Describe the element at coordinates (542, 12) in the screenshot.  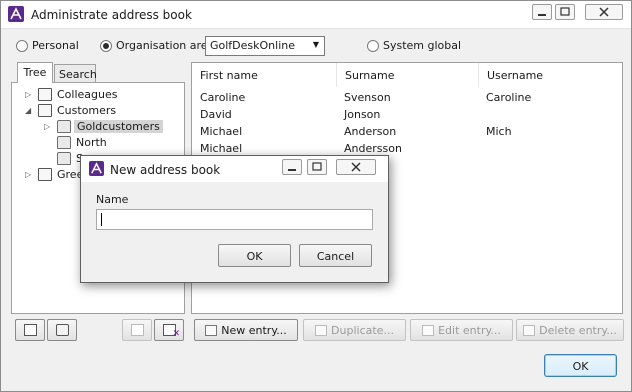
I see `minimize-button` at that location.